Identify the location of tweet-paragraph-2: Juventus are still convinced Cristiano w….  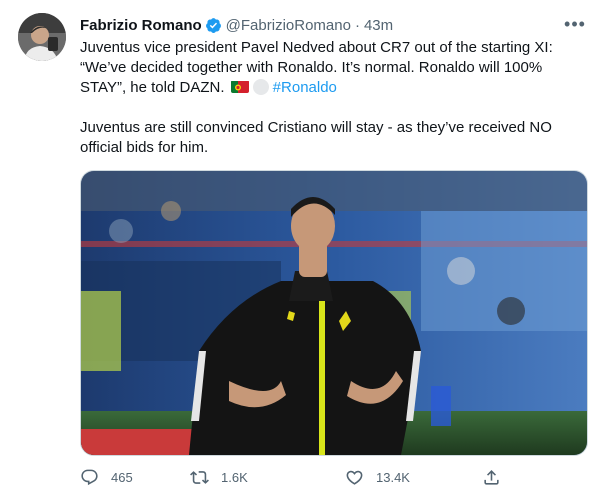
(316, 137).